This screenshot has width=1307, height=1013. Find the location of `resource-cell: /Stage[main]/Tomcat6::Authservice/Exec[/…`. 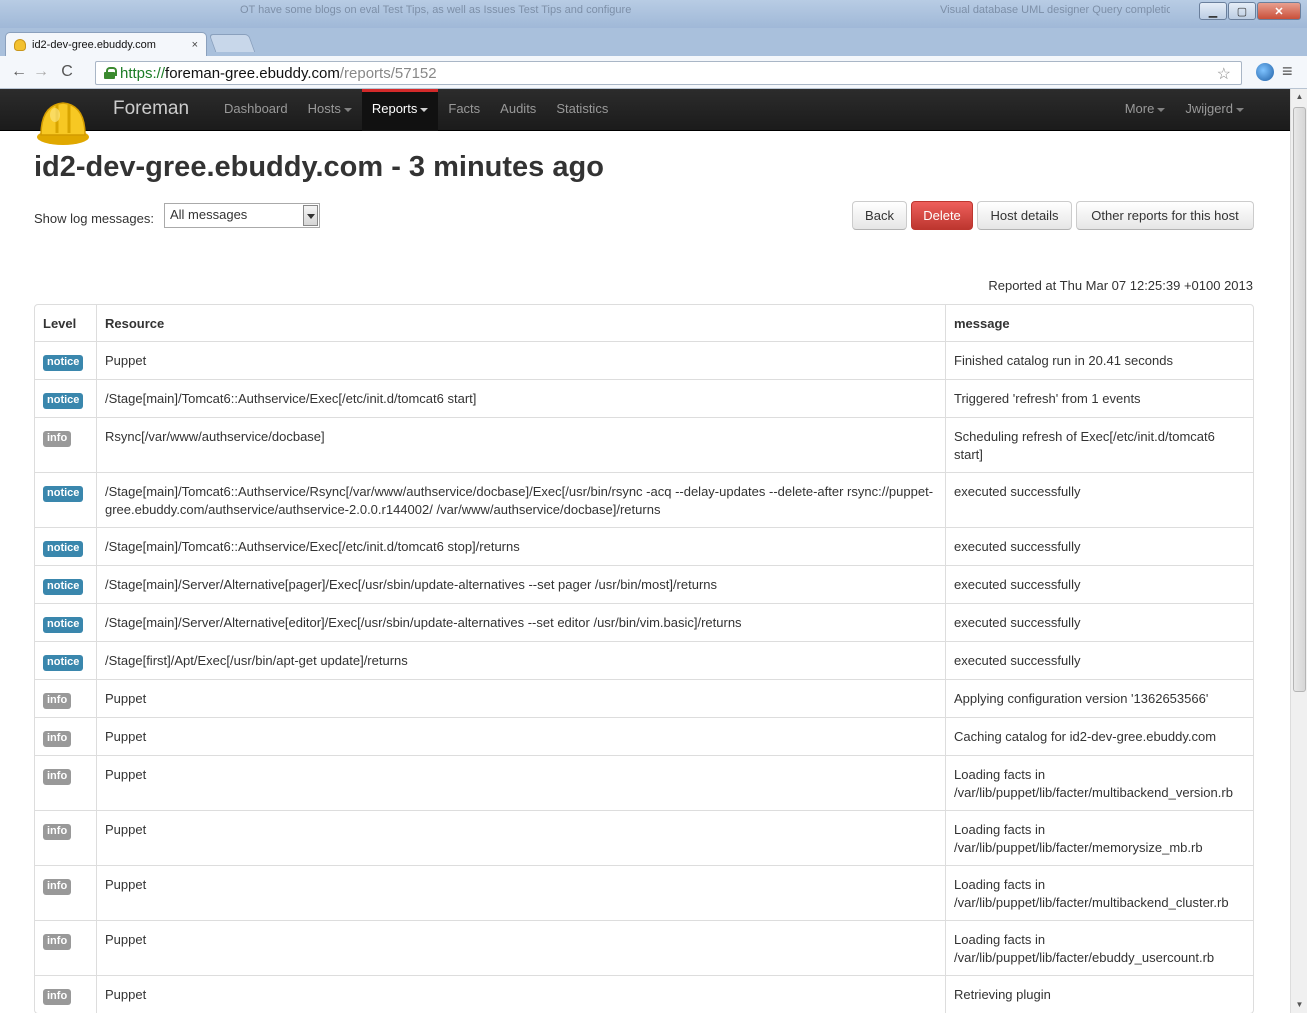

resource-cell: /Stage[main]/Tomcat6::Authservice/Exec[/… is located at coordinates (520, 398).